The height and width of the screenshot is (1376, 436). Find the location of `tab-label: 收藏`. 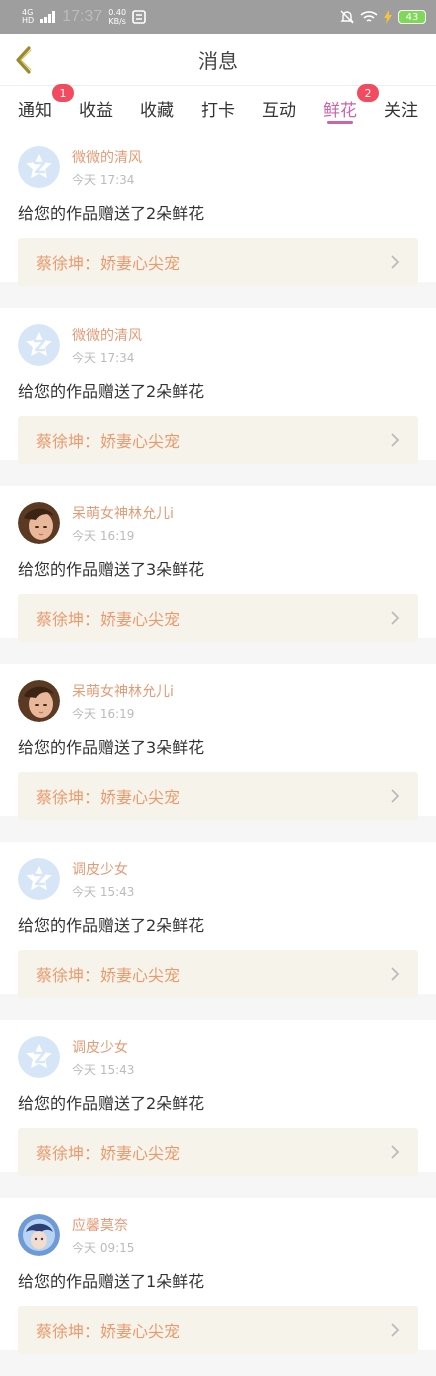

tab-label: 收藏 is located at coordinates (157, 110).